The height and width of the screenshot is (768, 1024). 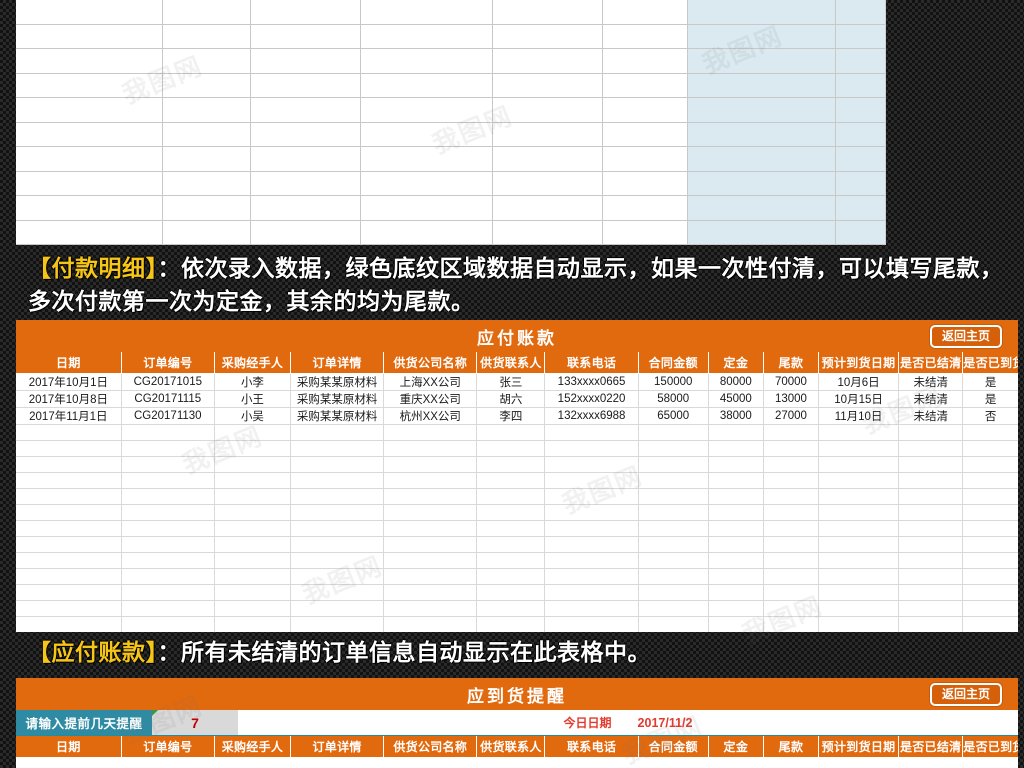 I want to click on column-header-5: 供货联系人, so click(x=511, y=747).